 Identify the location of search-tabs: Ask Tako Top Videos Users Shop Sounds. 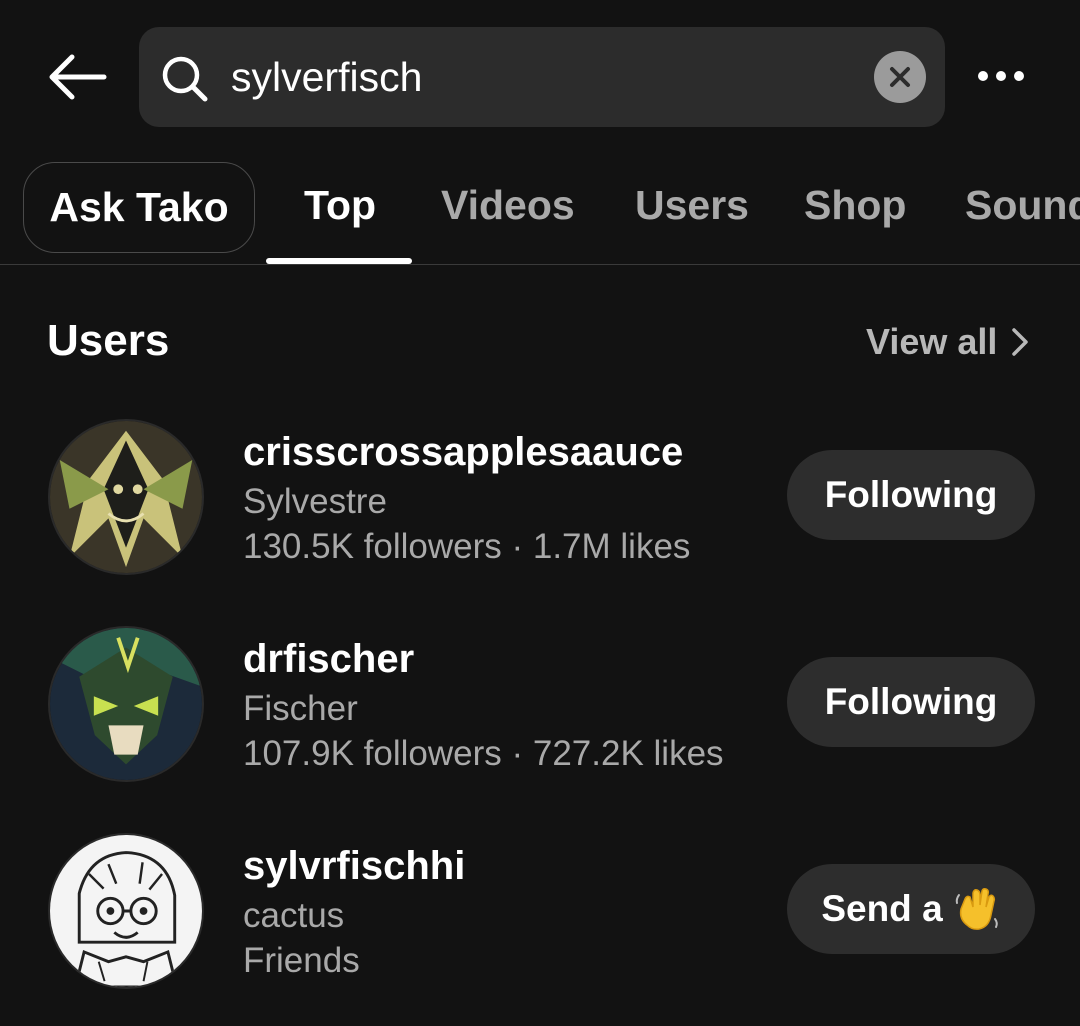
(540, 212).